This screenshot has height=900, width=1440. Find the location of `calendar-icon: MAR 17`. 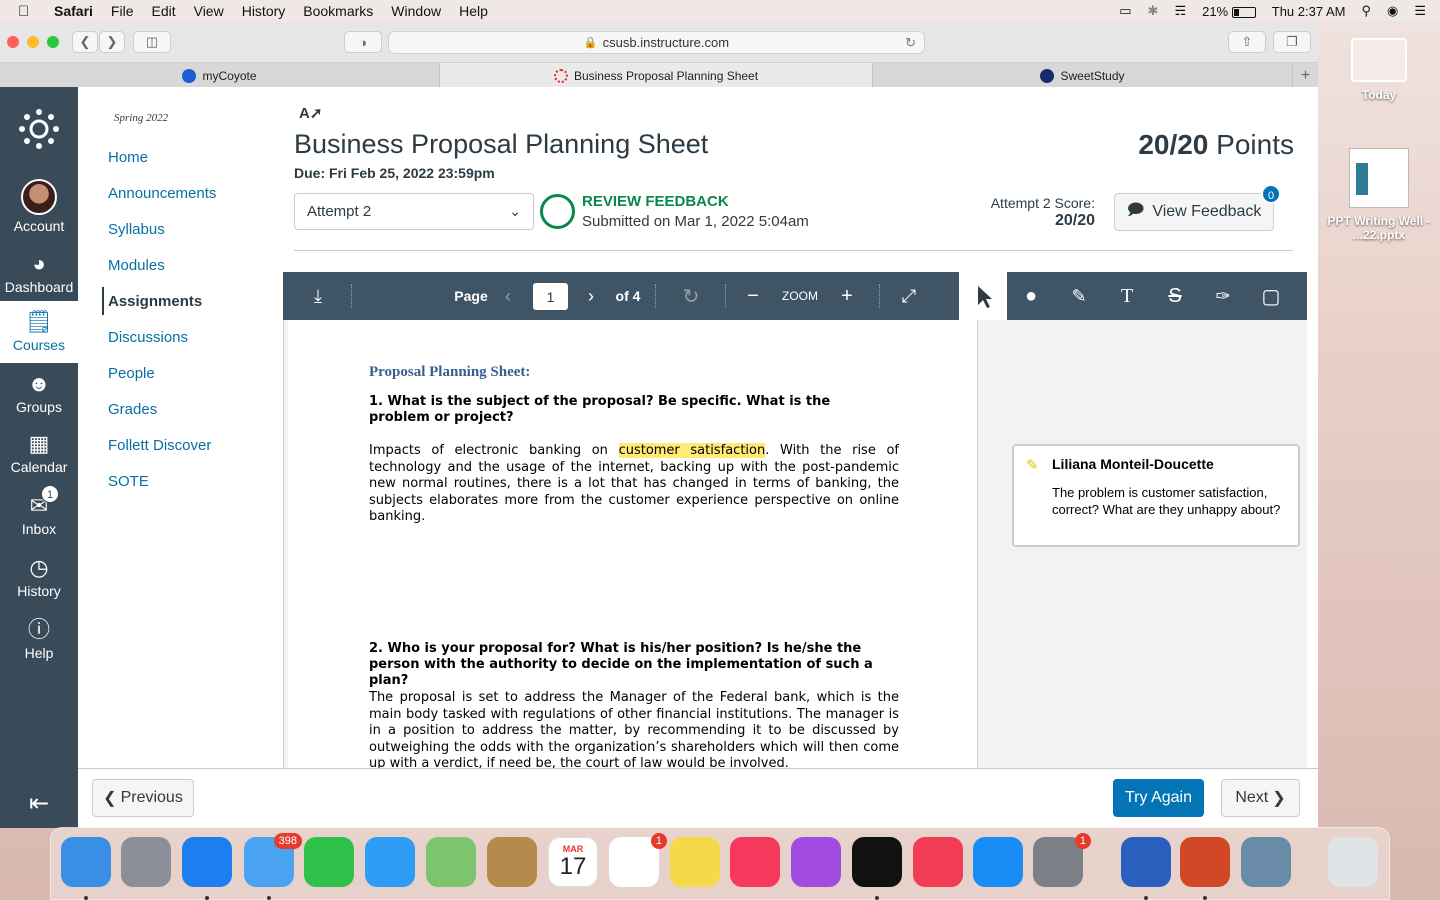

calendar-icon: MAR 17 is located at coordinates (573, 862).